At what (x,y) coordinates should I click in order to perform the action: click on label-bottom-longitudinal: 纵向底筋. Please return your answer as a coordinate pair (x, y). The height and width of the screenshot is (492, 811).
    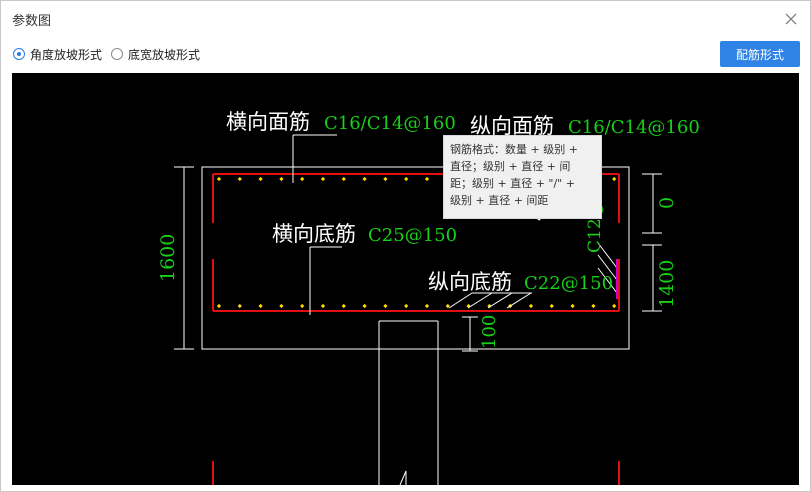
    Looking at the image, I should click on (470, 282).